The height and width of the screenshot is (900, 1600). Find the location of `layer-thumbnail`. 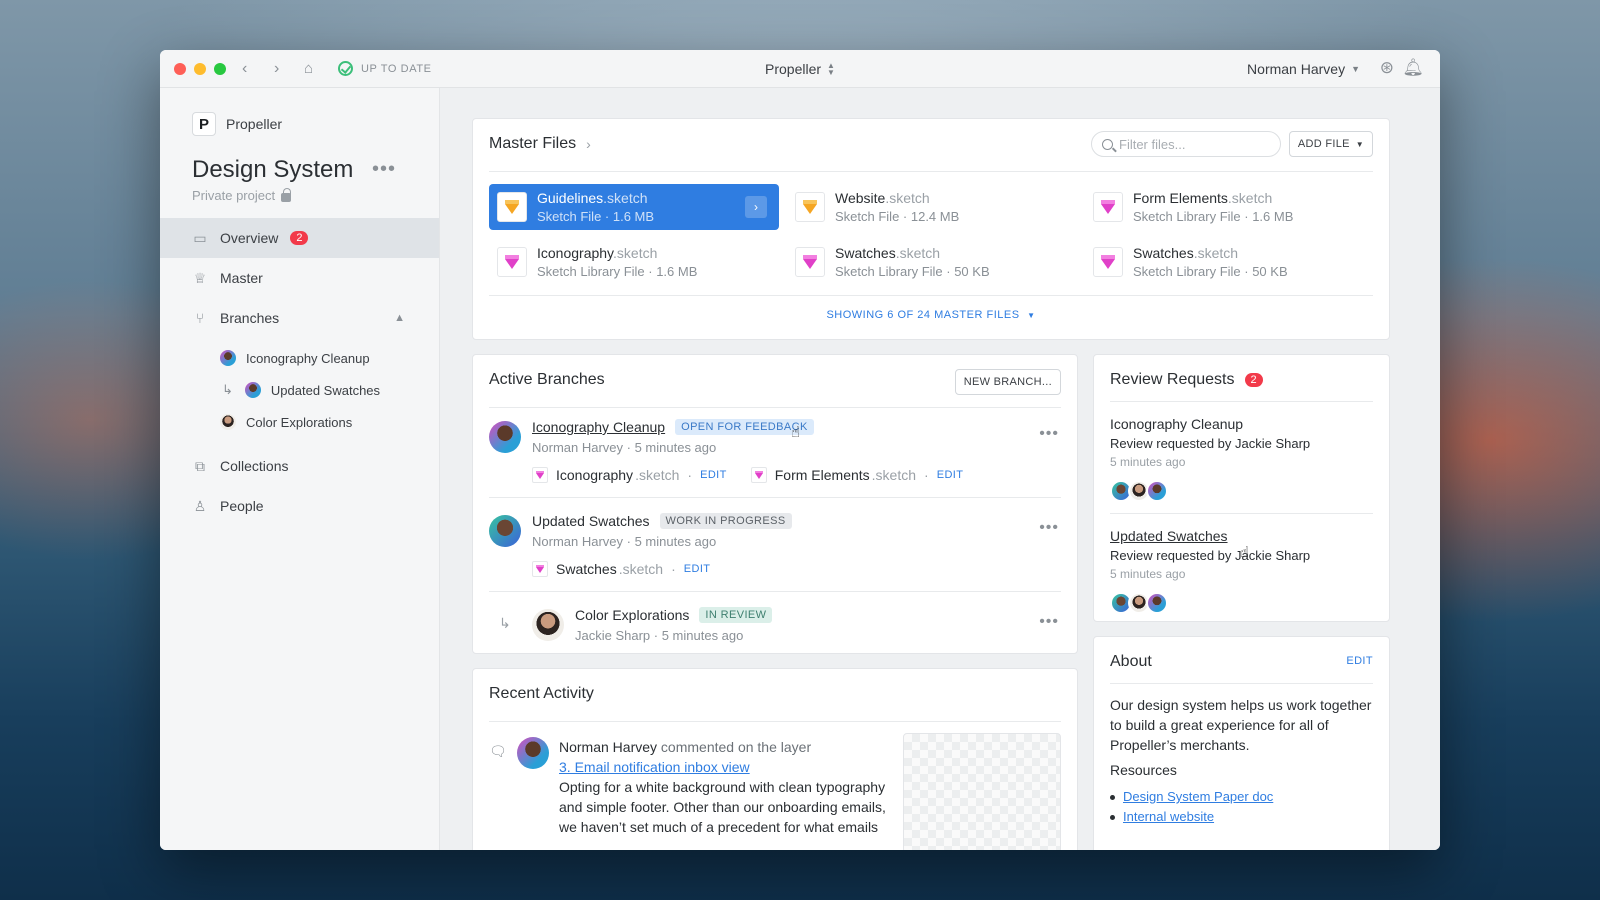

layer-thumbnail is located at coordinates (982, 791).